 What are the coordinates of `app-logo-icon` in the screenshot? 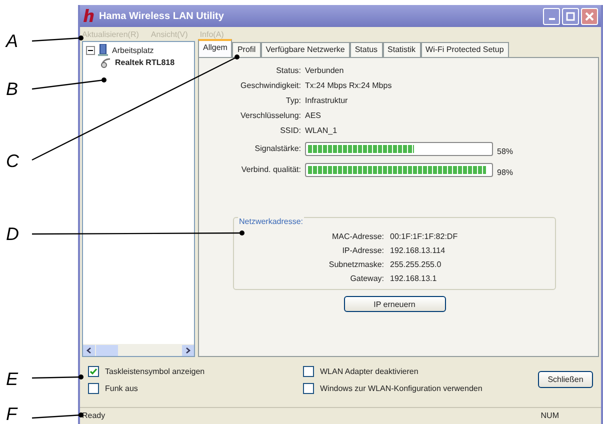 It's located at (89, 16).